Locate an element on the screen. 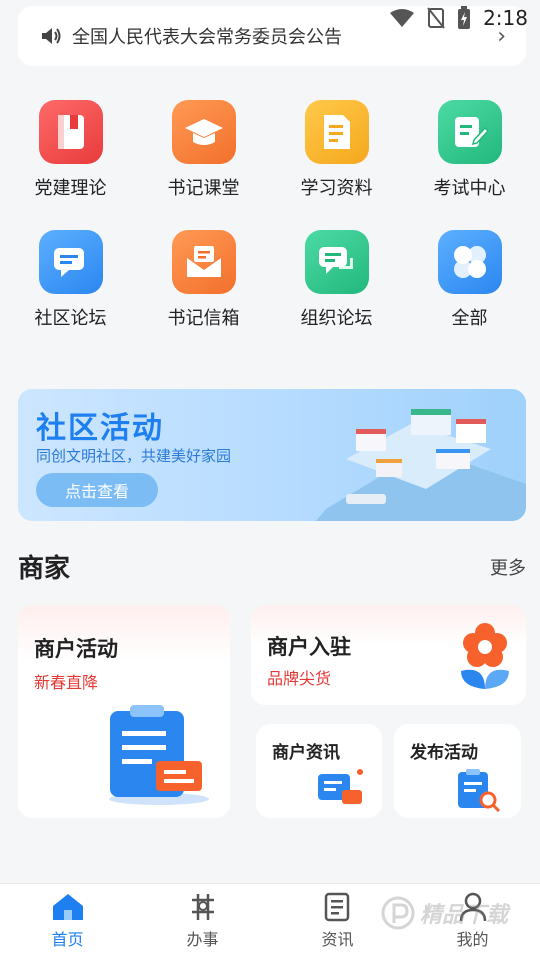 The width and height of the screenshot is (540, 960). card-title: 商户活动 is located at coordinates (76, 649).